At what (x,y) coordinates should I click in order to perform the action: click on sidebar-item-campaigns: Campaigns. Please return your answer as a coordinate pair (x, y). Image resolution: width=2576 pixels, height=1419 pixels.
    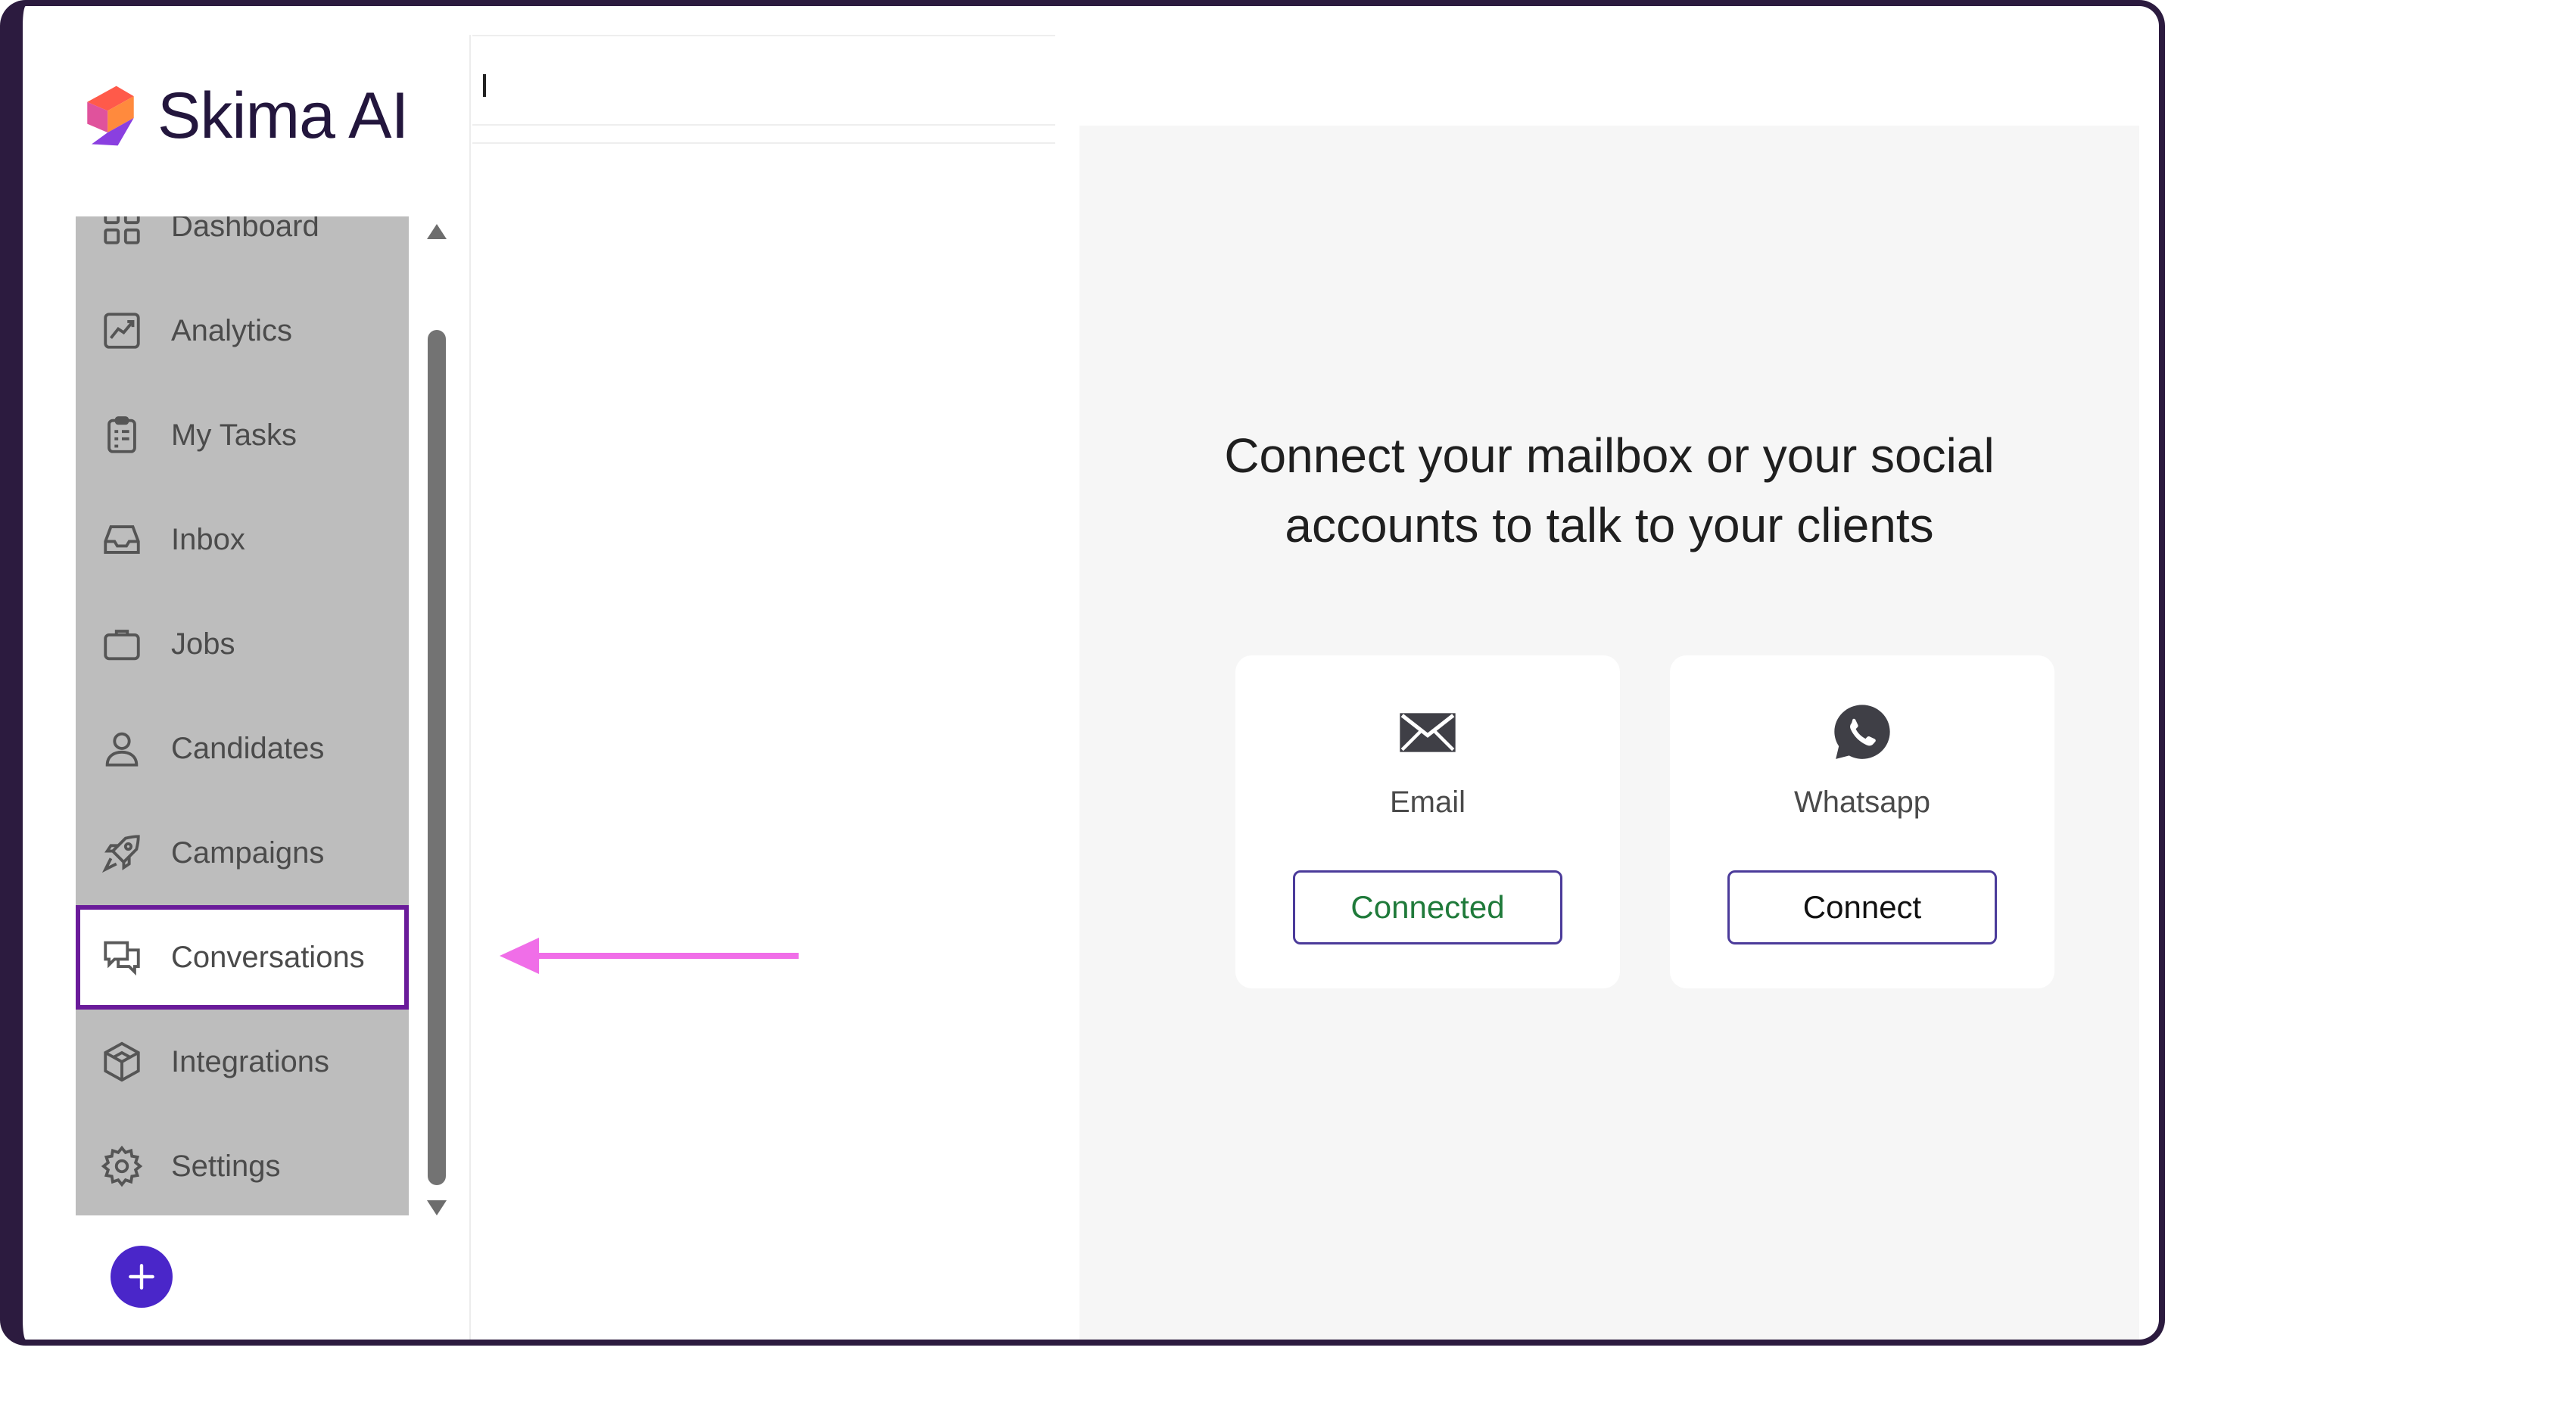
    Looking at the image, I should click on (242, 853).